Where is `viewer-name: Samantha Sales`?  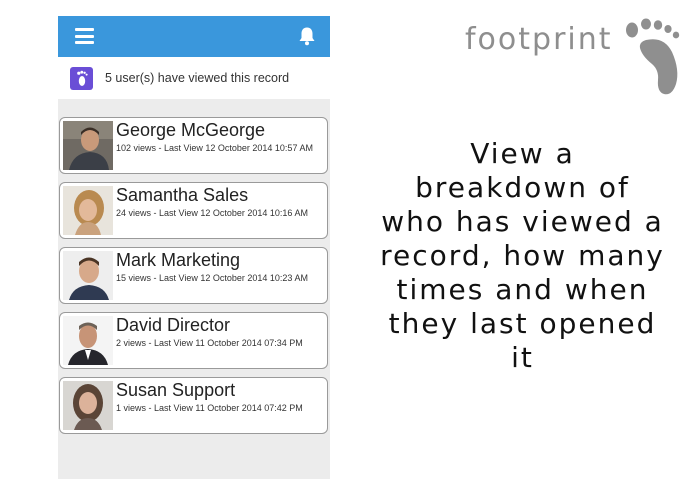
viewer-name: Samantha Sales is located at coordinates (182, 195).